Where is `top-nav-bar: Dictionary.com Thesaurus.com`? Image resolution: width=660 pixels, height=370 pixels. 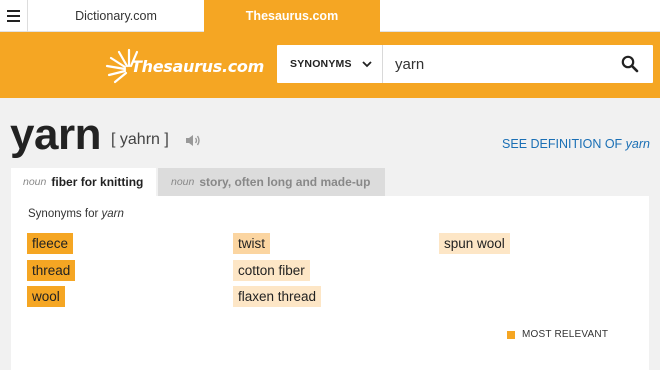
top-nav-bar: Dictionary.com Thesaurus.com is located at coordinates (330, 16).